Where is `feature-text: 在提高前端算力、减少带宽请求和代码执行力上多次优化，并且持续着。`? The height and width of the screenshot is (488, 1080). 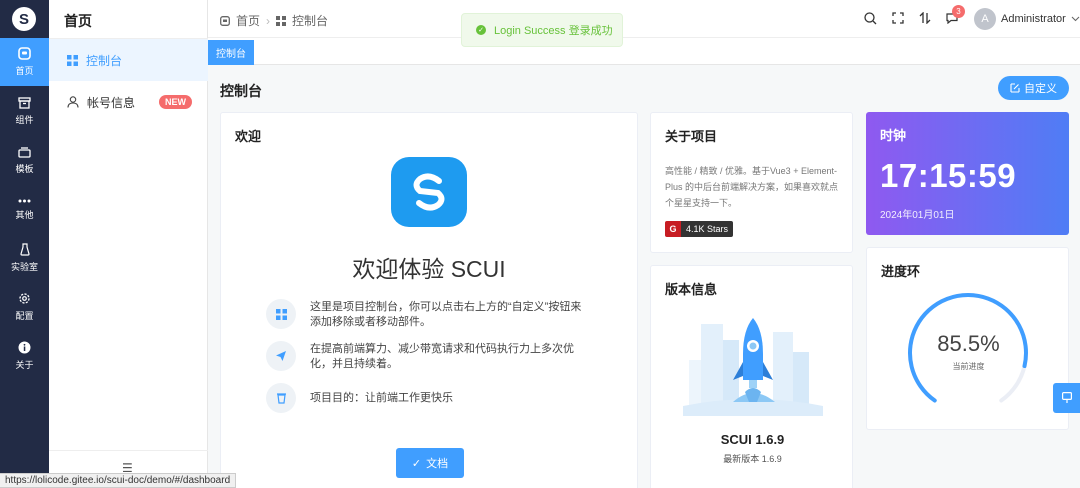
feature-text: 在提高前端算力、减少带宽请求和代码执行力上多次优化，并且持续着。 is located at coordinates (442, 356).